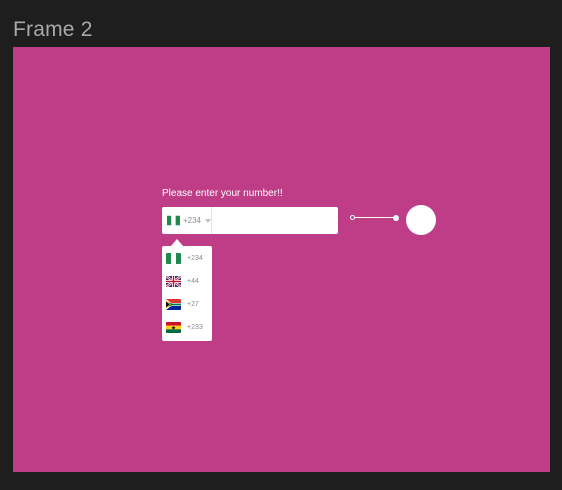  What do you see at coordinates (184, 327) in the screenshot?
I see `dropdown-option-ghana: +233` at bounding box center [184, 327].